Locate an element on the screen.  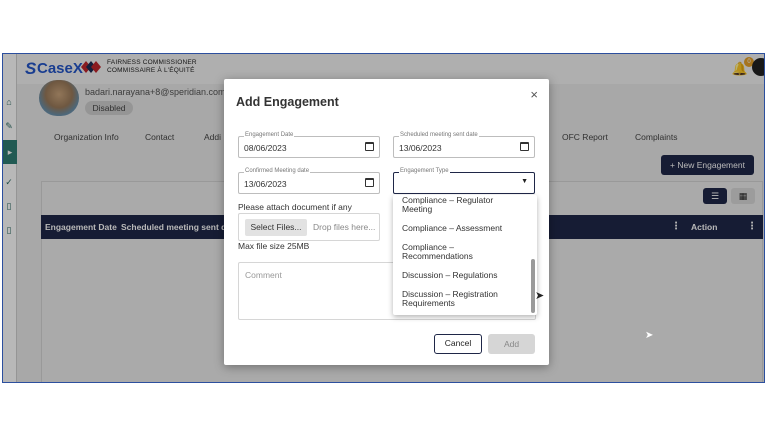
scheduled-date-value: 13/06/2023 is located at coordinates (420, 148).